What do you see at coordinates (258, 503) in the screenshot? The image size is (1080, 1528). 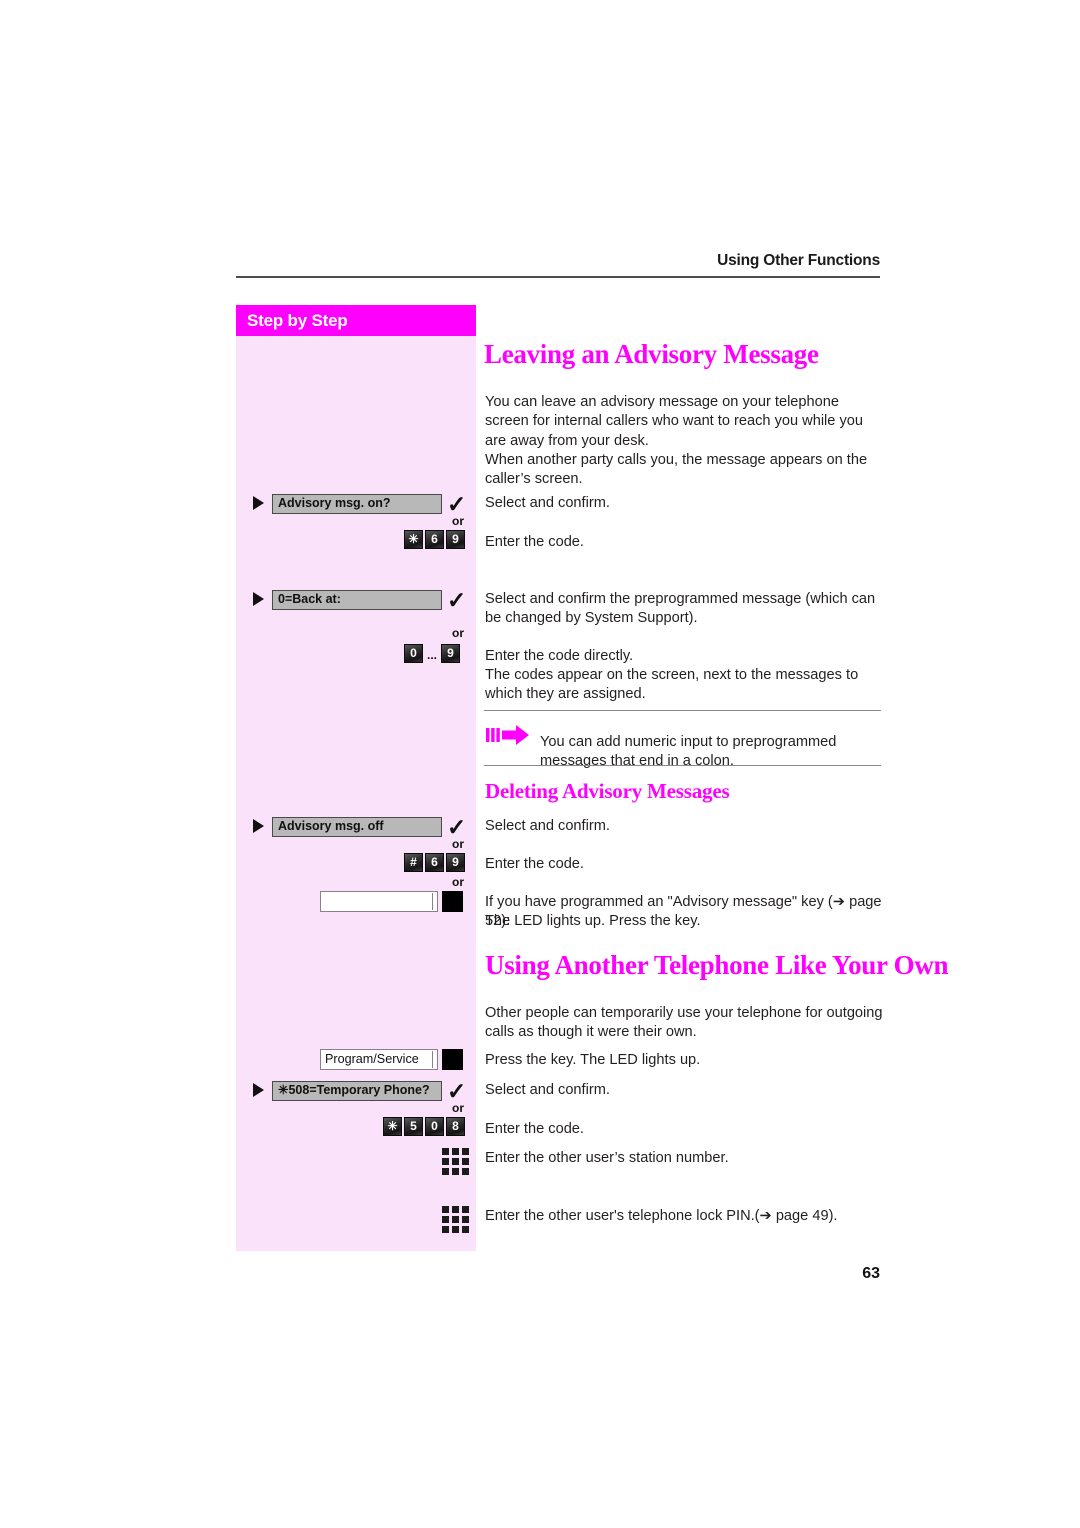 I see `bullet-triangle-advisory-on` at bounding box center [258, 503].